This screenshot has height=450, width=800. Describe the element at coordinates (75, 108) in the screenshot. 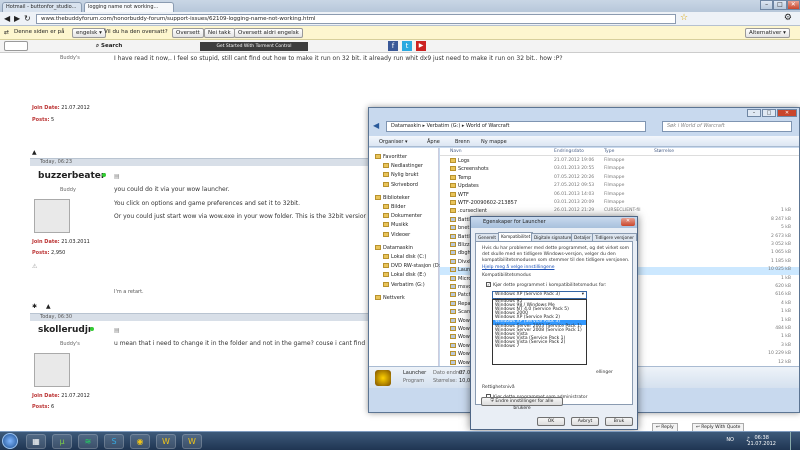

I see `join-date: 21.07.2012` at that location.